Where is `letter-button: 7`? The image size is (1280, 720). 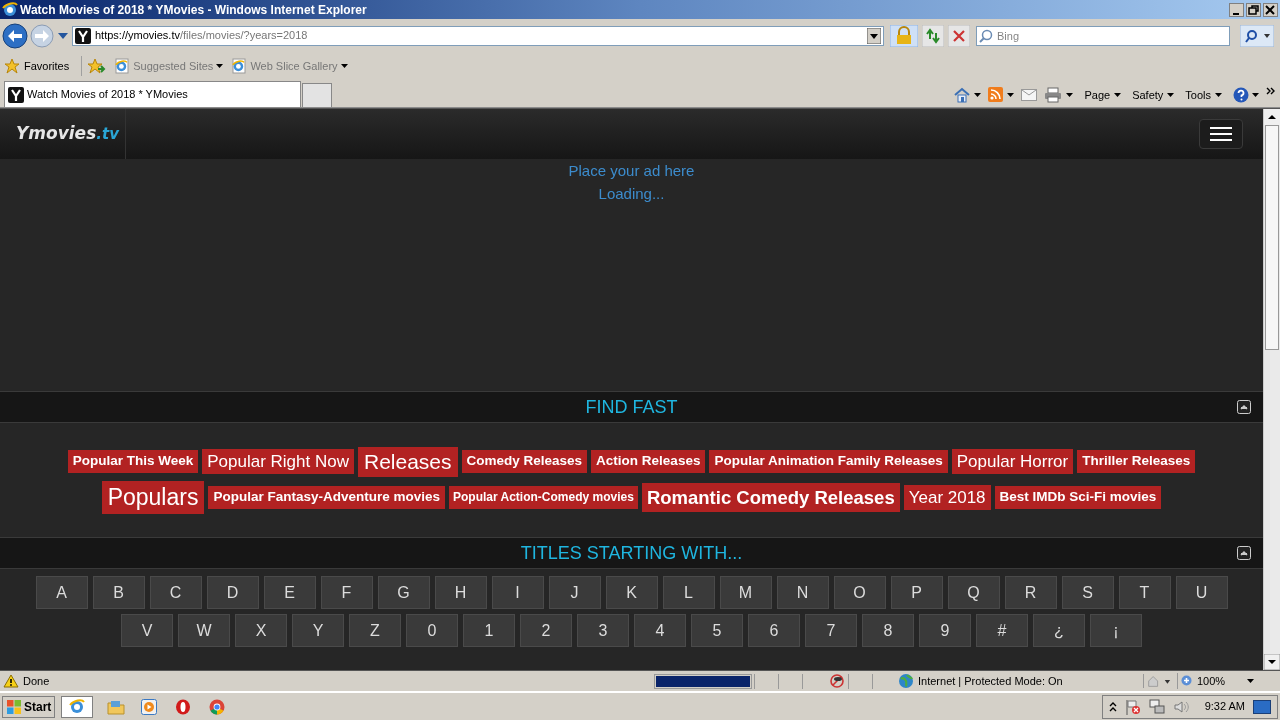
letter-button: 7 is located at coordinates (831, 630).